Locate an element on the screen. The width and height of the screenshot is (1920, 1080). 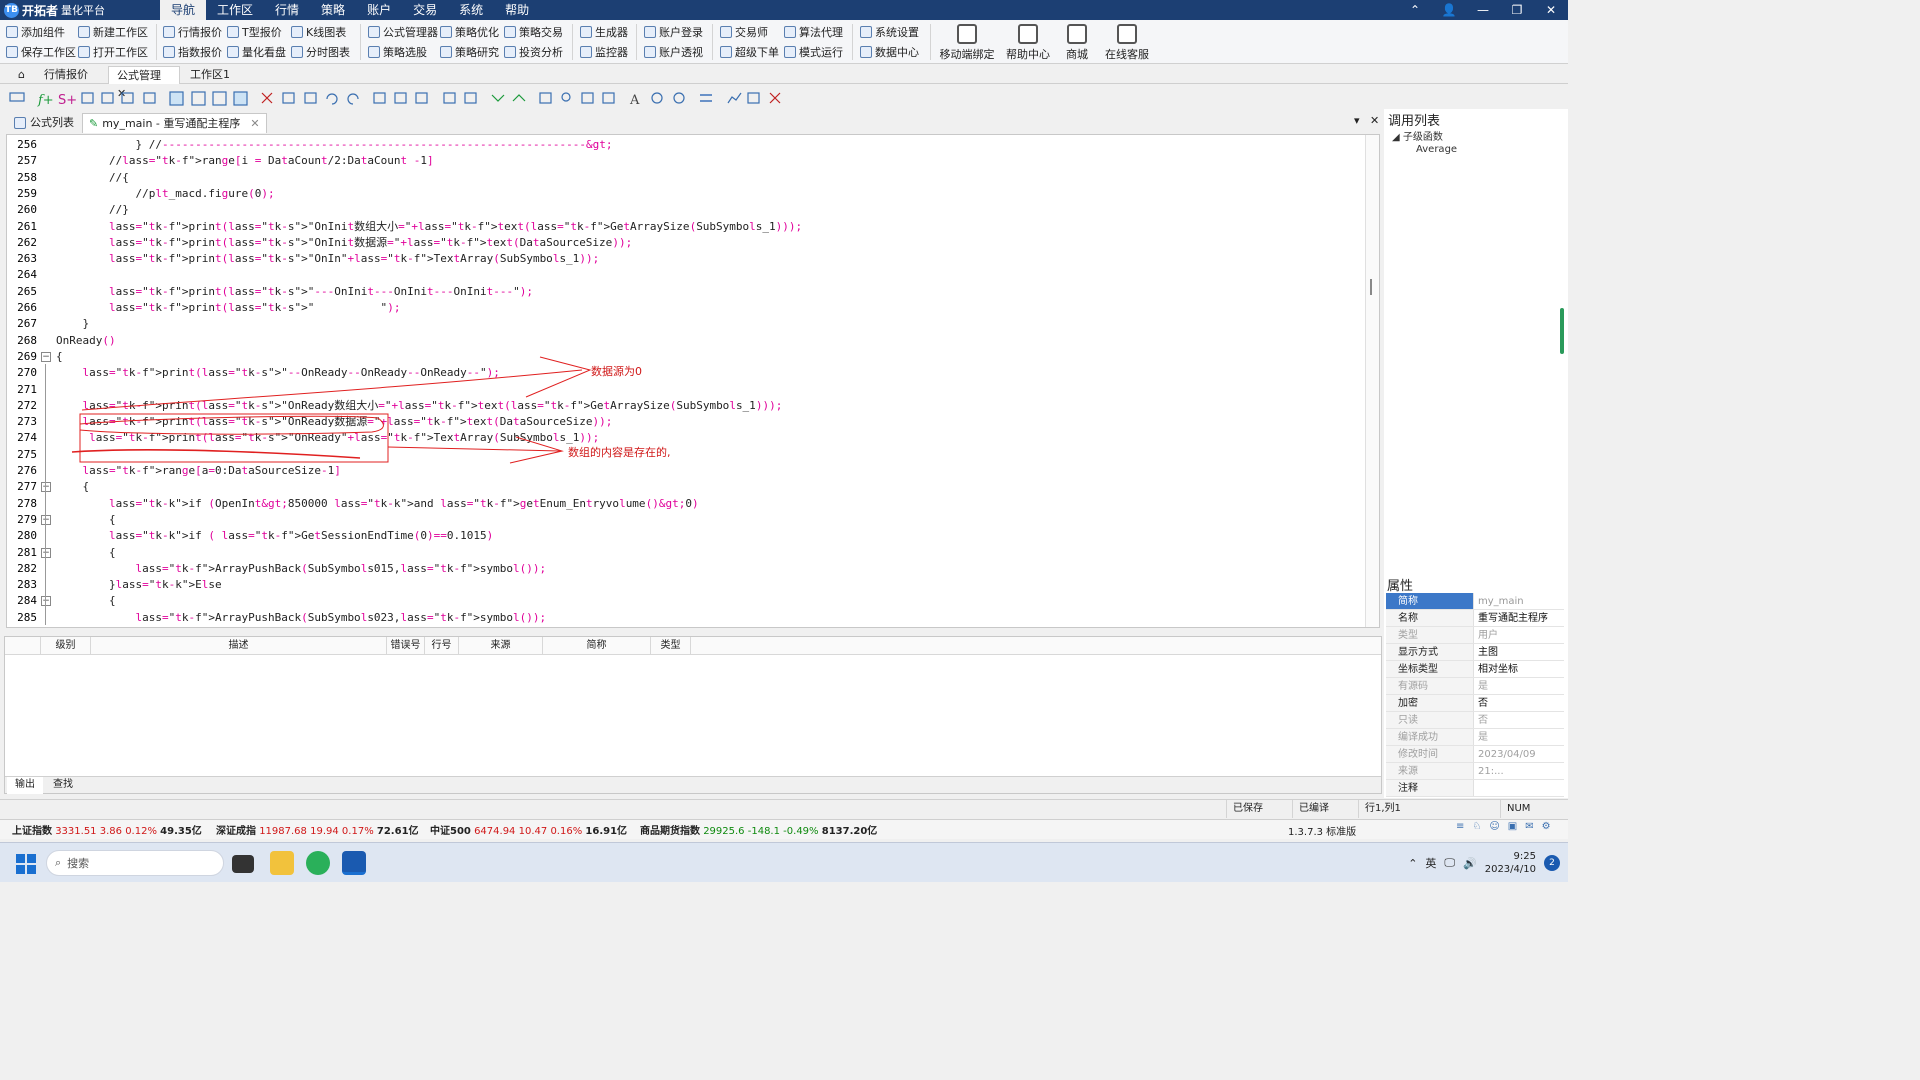
mode-run-button: 模式运行 is located at coordinates (813, 52).